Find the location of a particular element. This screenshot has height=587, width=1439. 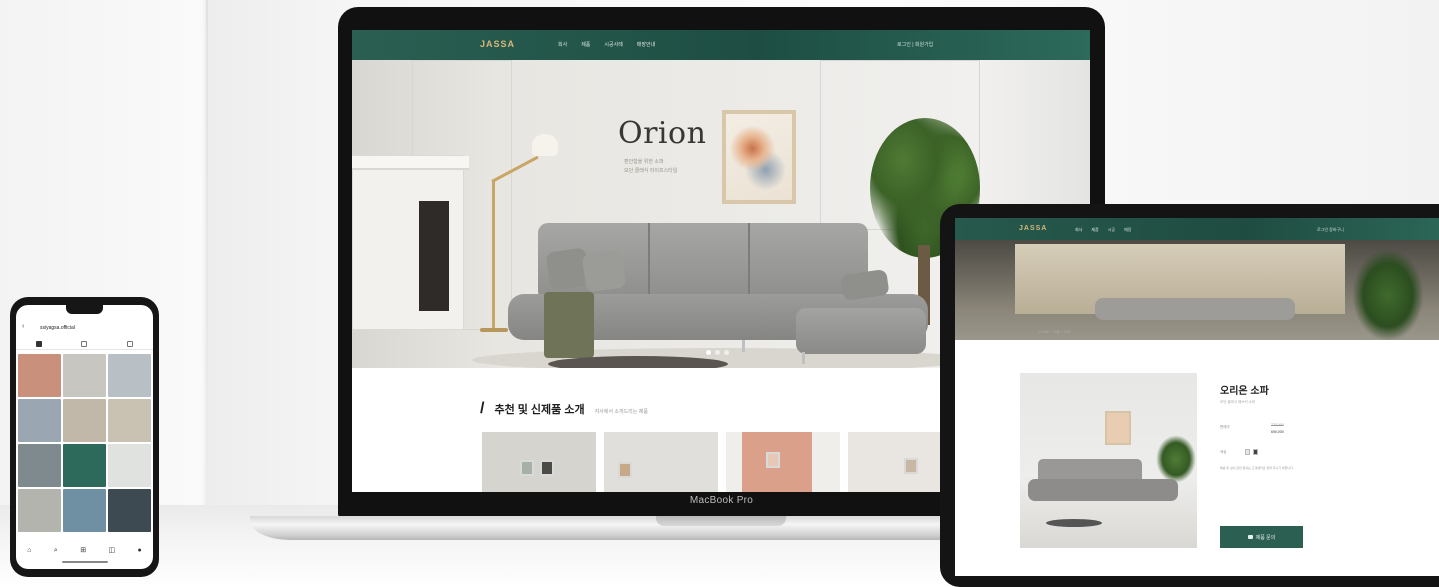

tablet-site-navbar: JASSA 회사 제품 시공 매장 로그인 장바구니 is located at coordinates (1197, 229).